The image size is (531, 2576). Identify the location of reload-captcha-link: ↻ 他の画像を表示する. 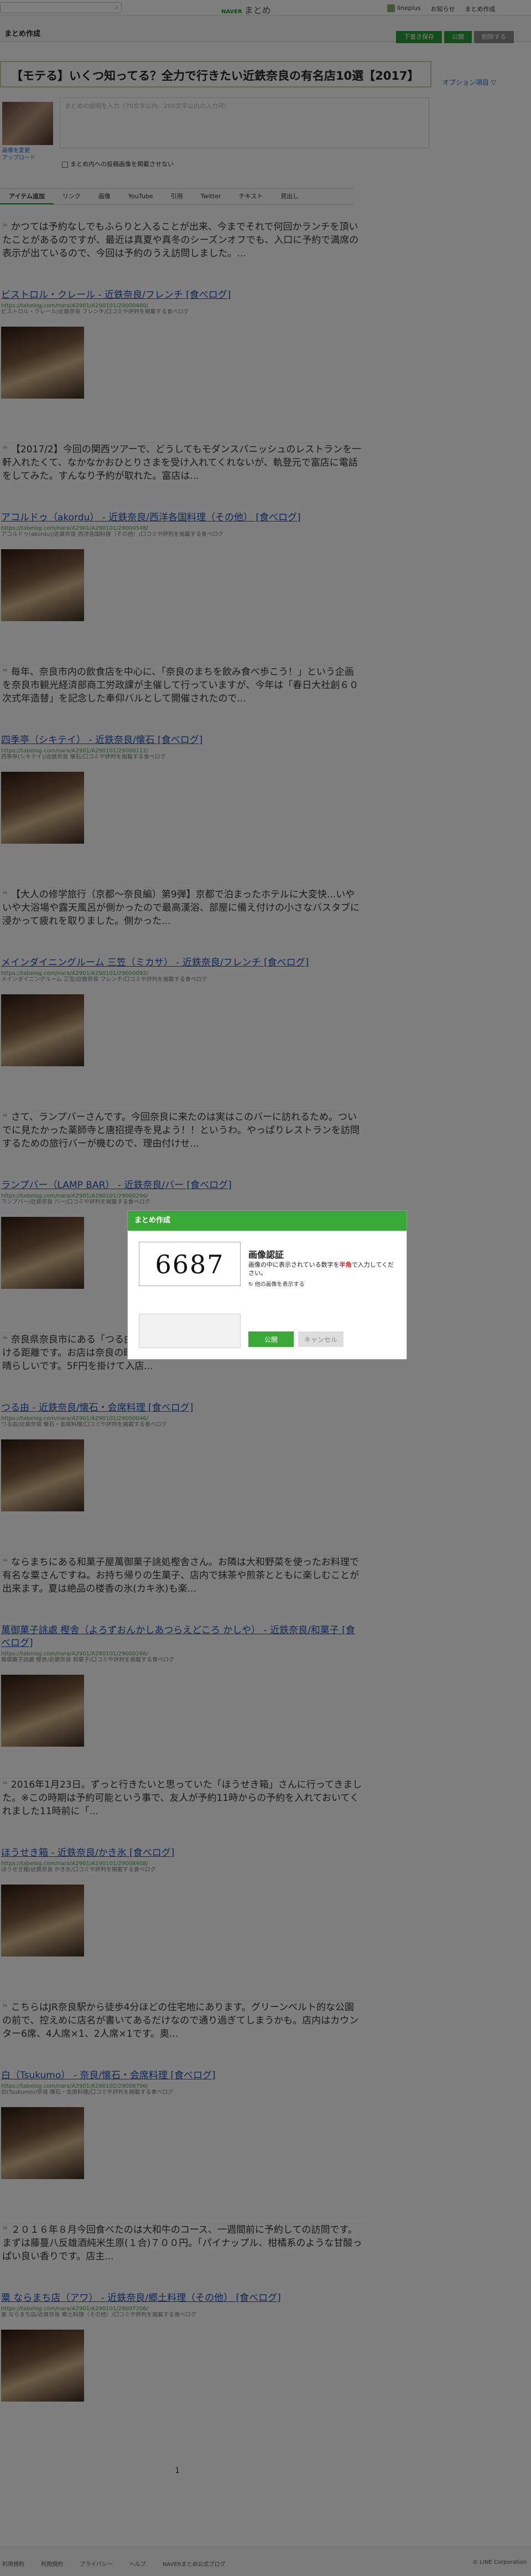
(276, 1283).